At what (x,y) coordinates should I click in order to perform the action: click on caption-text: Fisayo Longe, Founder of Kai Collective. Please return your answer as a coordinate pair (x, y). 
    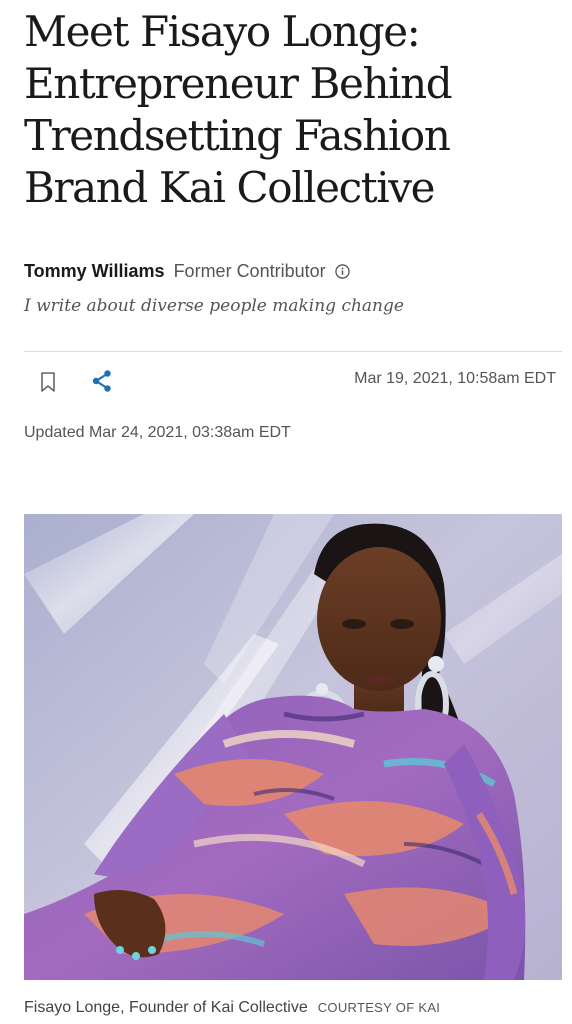
    Looking at the image, I should click on (166, 1007).